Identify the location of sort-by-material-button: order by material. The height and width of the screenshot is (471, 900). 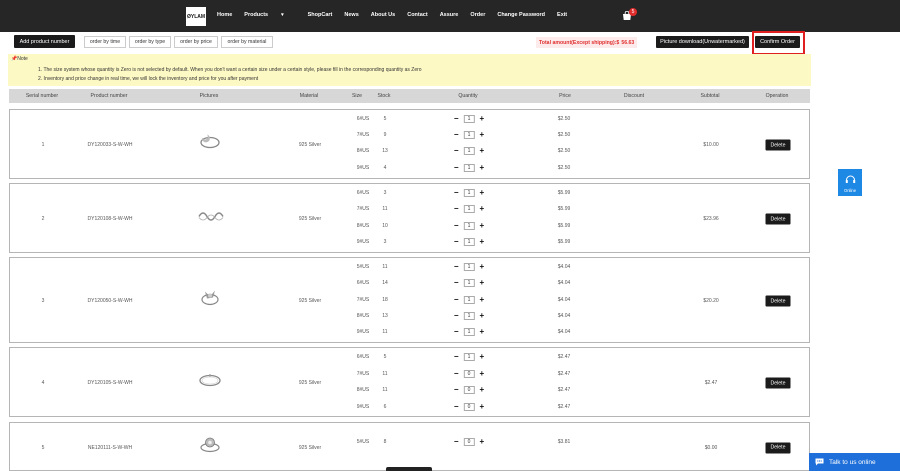
(247, 42).